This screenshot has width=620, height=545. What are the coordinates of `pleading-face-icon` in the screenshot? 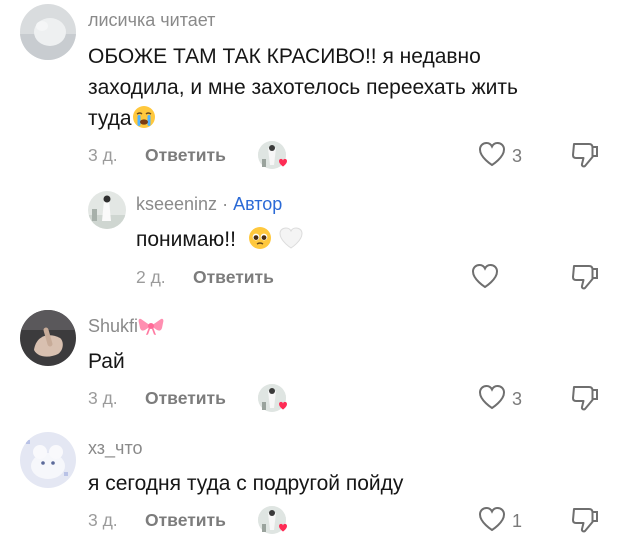 It's located at (260, 242).